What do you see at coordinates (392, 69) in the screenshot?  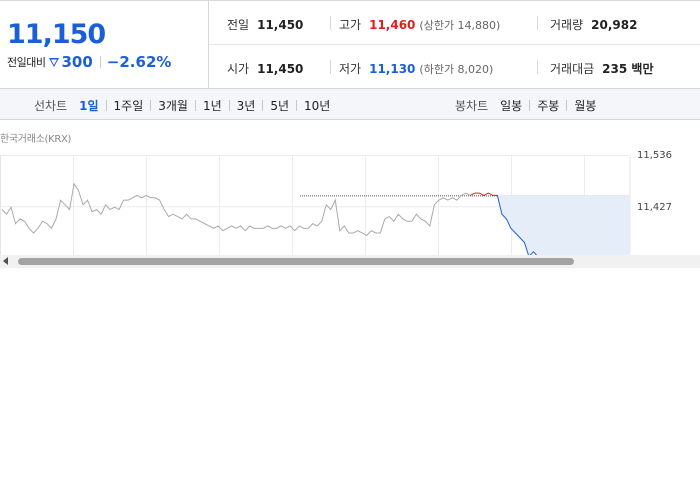 I see `stat-value: 11,130` at bounding box center [392, 69].